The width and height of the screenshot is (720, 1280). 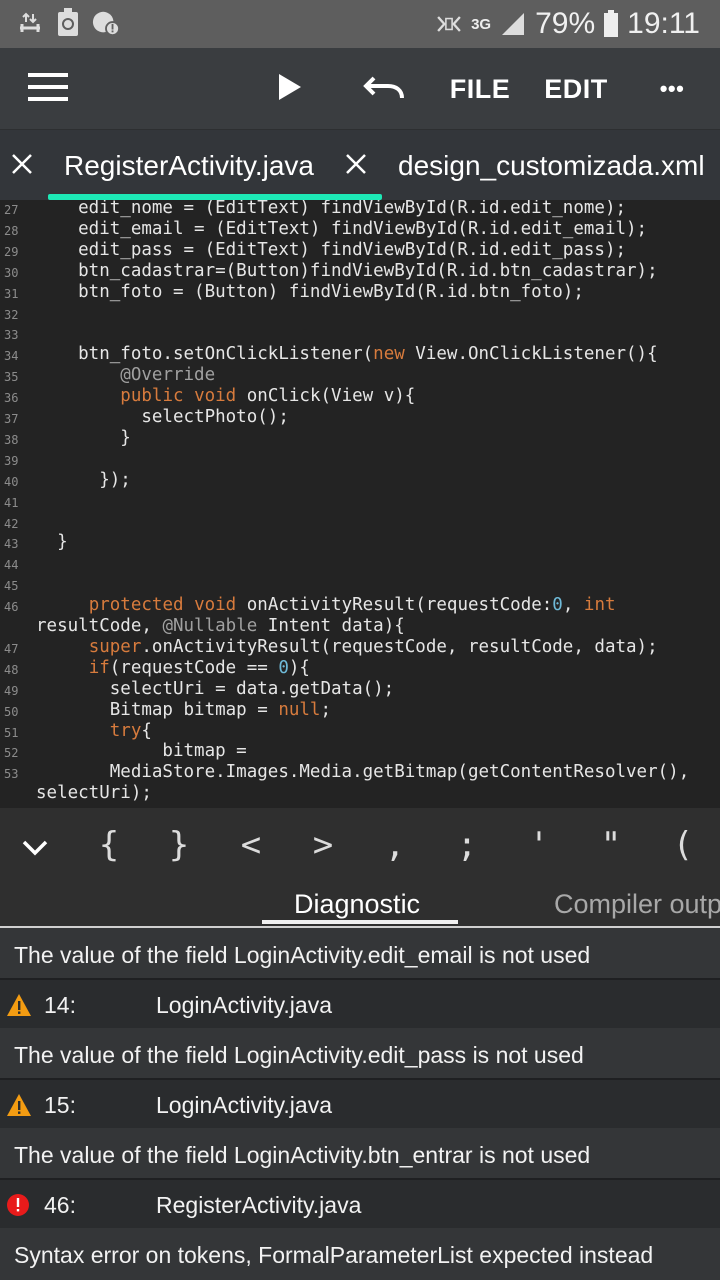 What do you see at coordinates (11, 398) in the screenshot?
I see `line-number: 36` at bounding box center [11, 398].